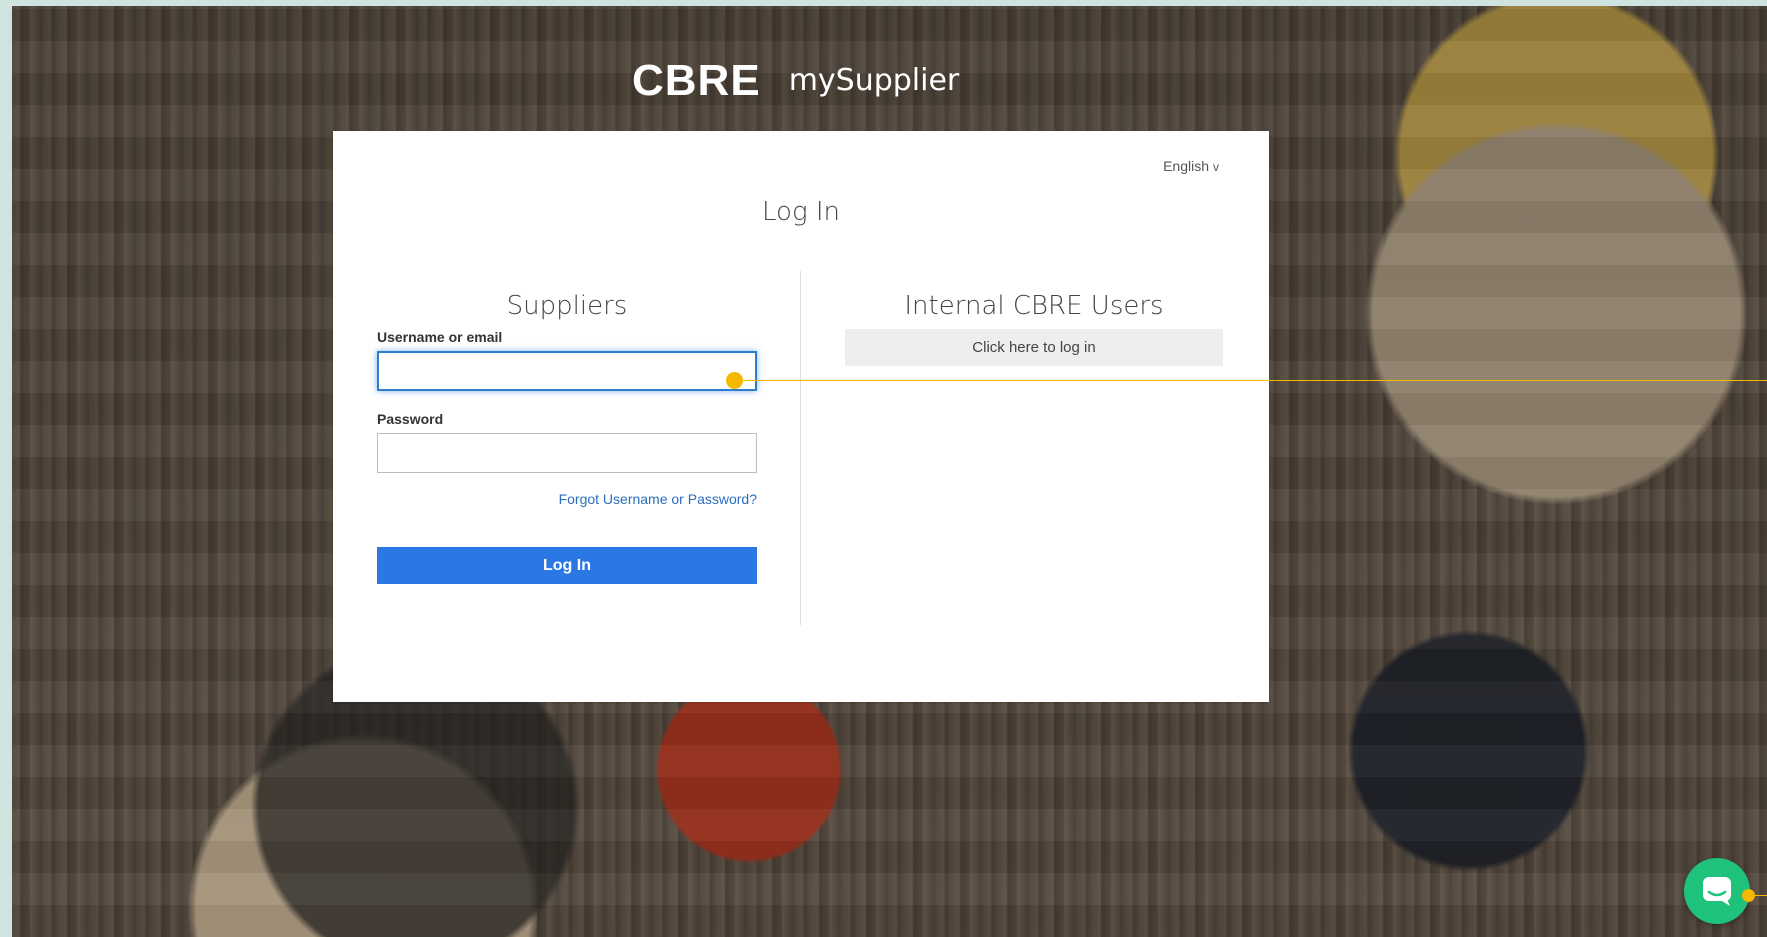 This screenshot has height=937, width=1767. I want to click on internal-users-heading: Internal CBRE Users, so click(1034, 306).